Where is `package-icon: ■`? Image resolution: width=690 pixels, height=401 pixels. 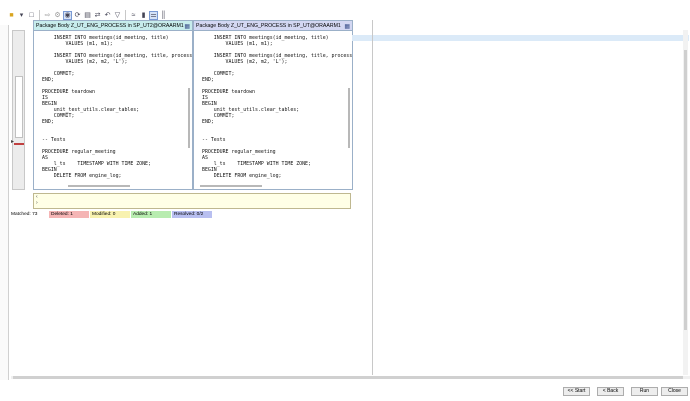
package-icon: ■ is located at coordinates (11, 15).